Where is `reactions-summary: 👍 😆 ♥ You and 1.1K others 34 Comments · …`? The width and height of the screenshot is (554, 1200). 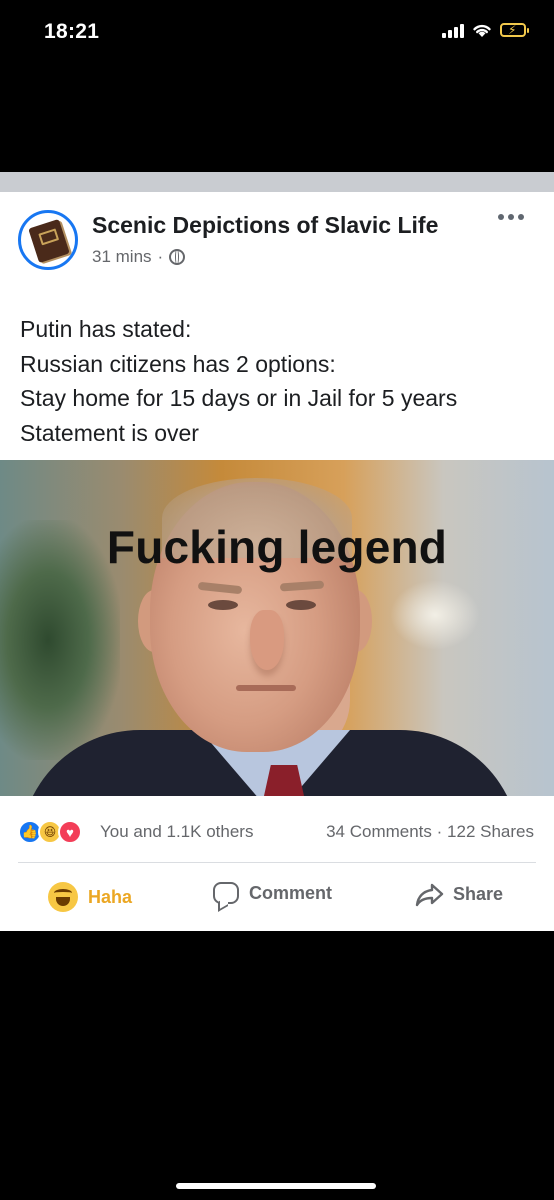 reactions-summary: 👍 😆 ♥ You and 1.1K others 34 Comments · … is located at coordinates (277, 828).